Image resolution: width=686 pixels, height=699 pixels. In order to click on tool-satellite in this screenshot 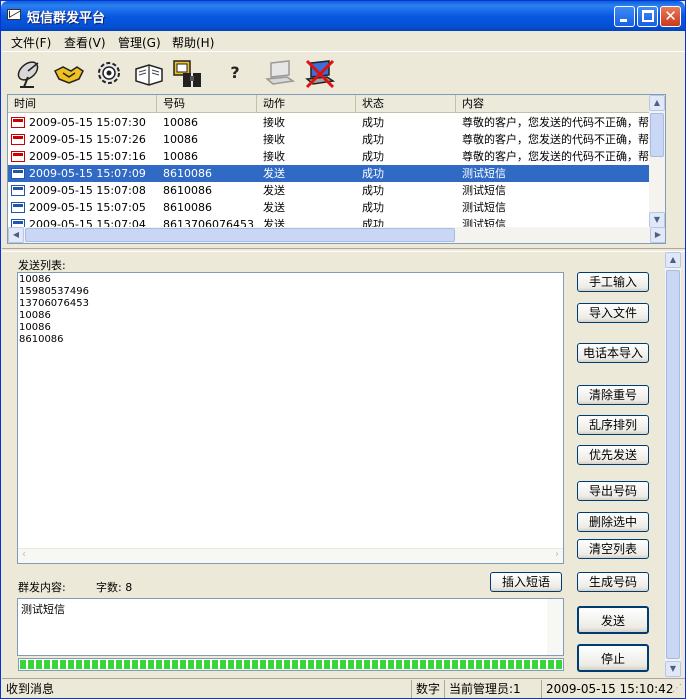, I will do `click(30, 73)`.